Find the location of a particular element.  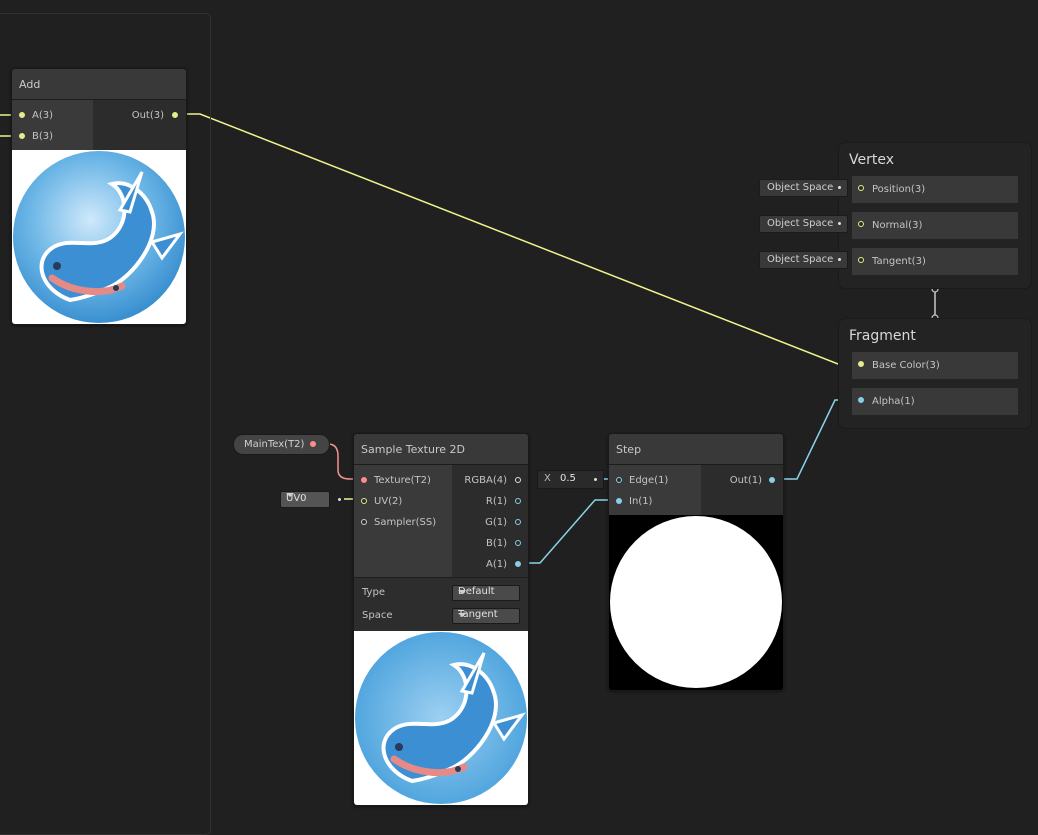

sample-texture-header: Sample Texture 2D is located at coordinates (441, 449).